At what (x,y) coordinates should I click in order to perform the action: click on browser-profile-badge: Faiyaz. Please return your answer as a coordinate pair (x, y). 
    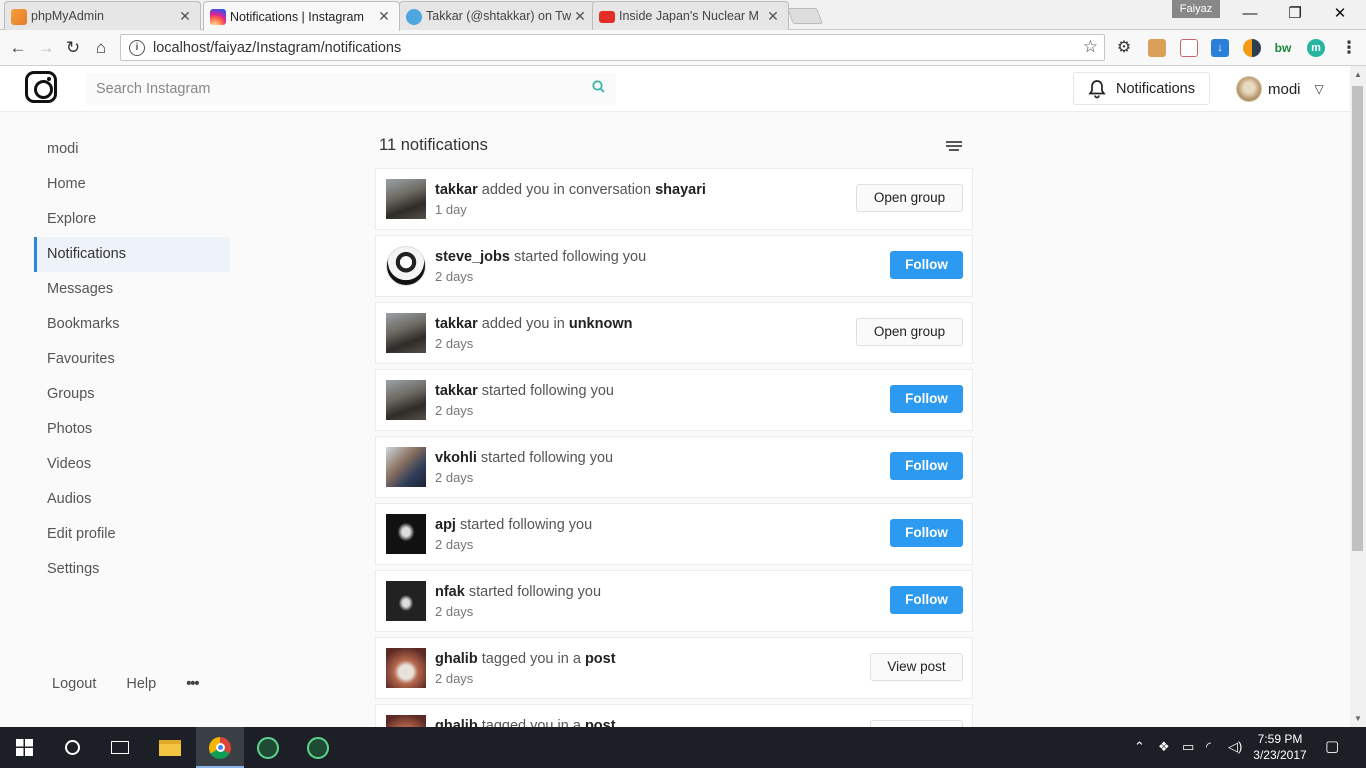
    Looking at the image, I should click on (1196, 9).